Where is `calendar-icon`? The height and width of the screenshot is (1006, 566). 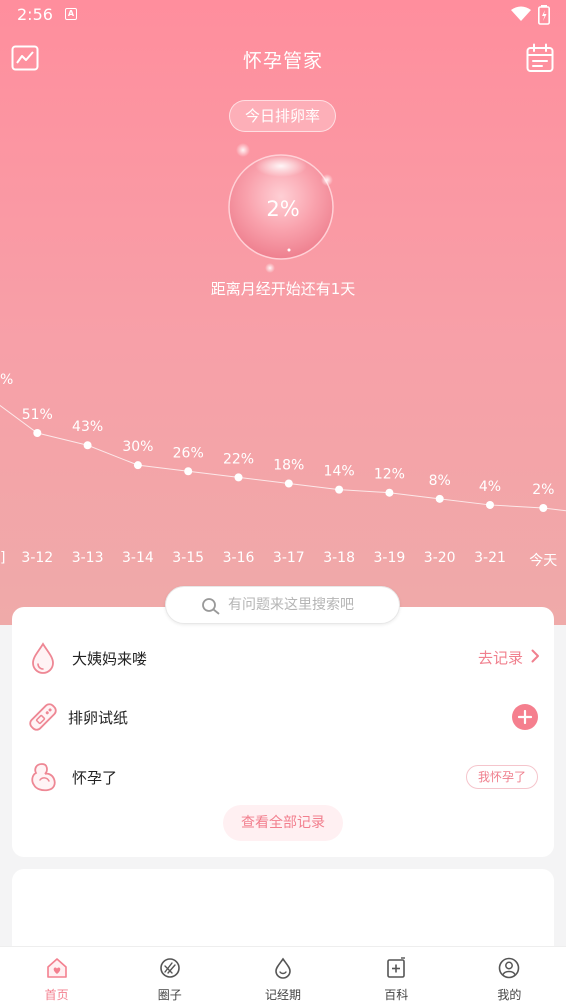 calendar-icon is located at coordinates (540, 57).